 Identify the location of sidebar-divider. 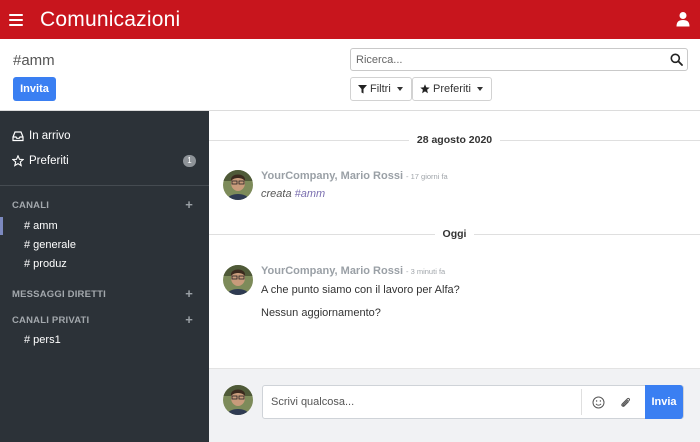
(104, 185).